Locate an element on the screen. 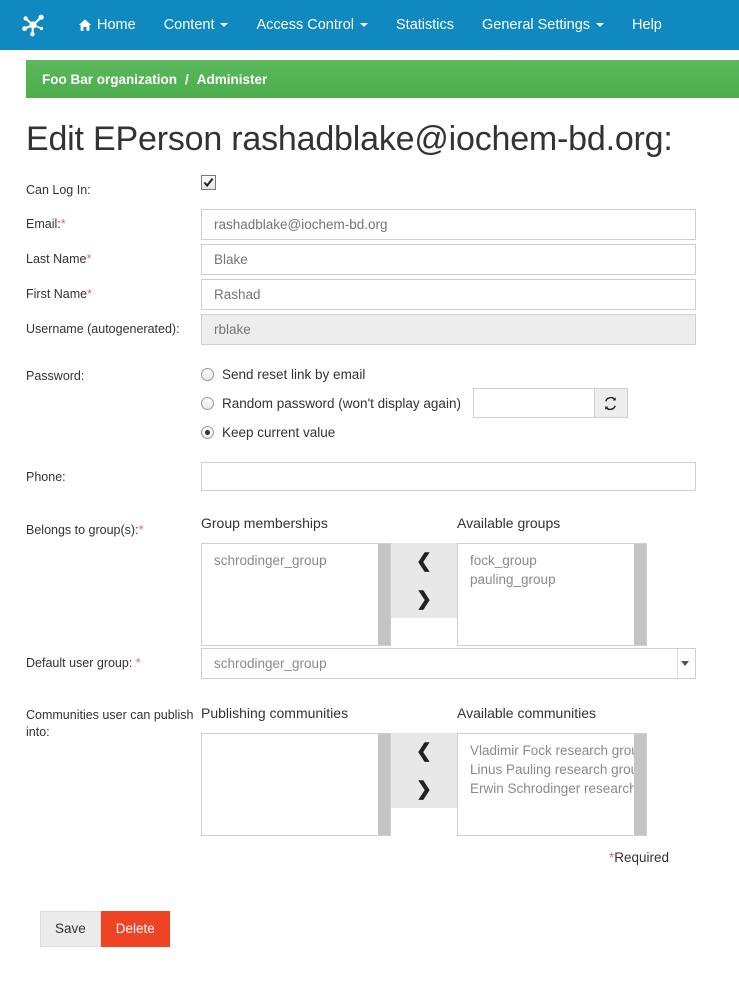 The image size is (739, 988). available-groups-header: Available groups is located at coordinates (509, 522).